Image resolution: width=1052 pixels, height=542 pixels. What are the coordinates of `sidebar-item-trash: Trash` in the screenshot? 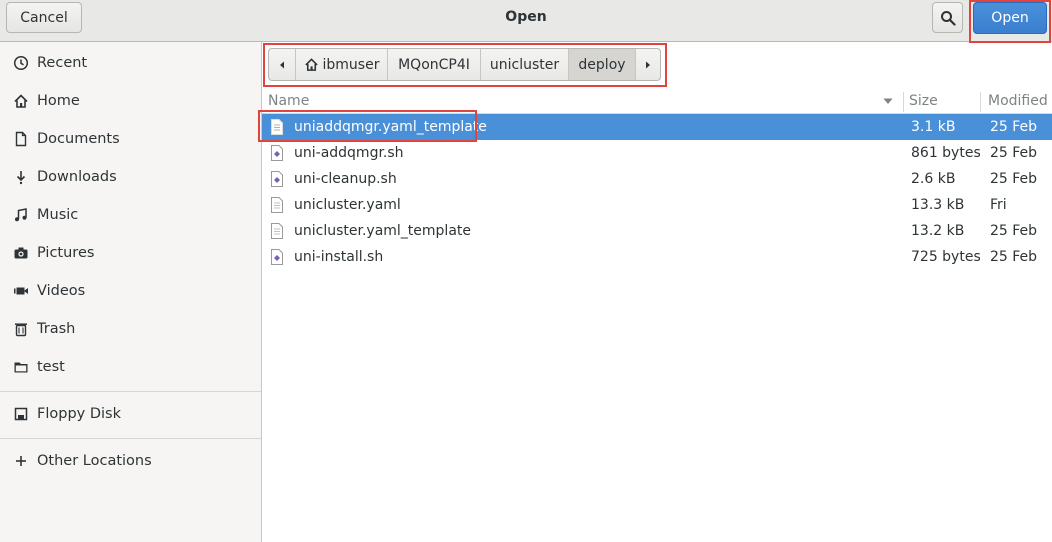 It's located at (130, 329).